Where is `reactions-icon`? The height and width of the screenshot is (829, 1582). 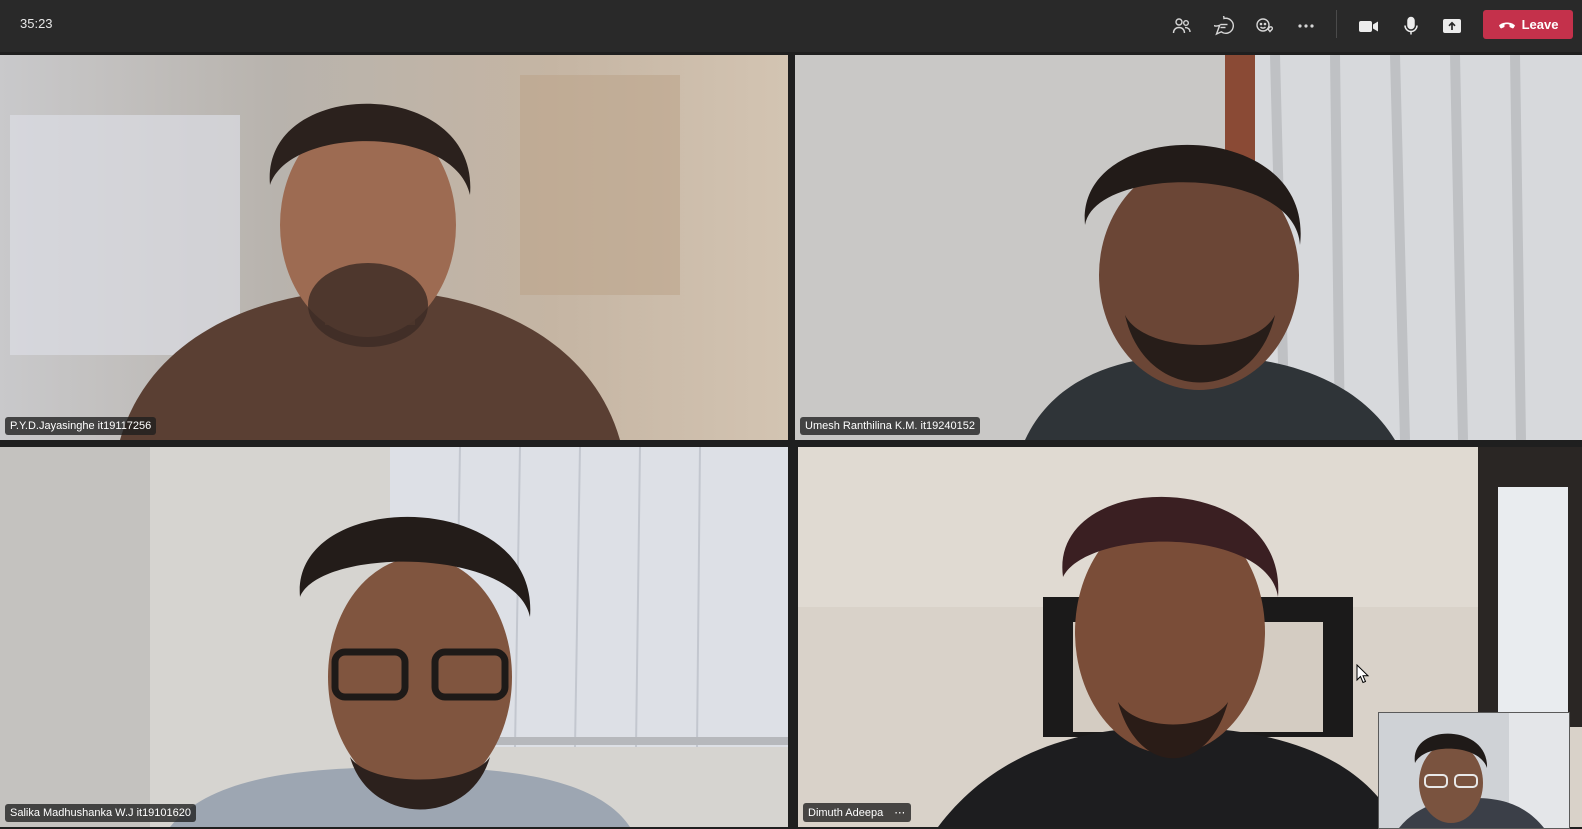 reactions-icon is located at coordinates (1265, 26).